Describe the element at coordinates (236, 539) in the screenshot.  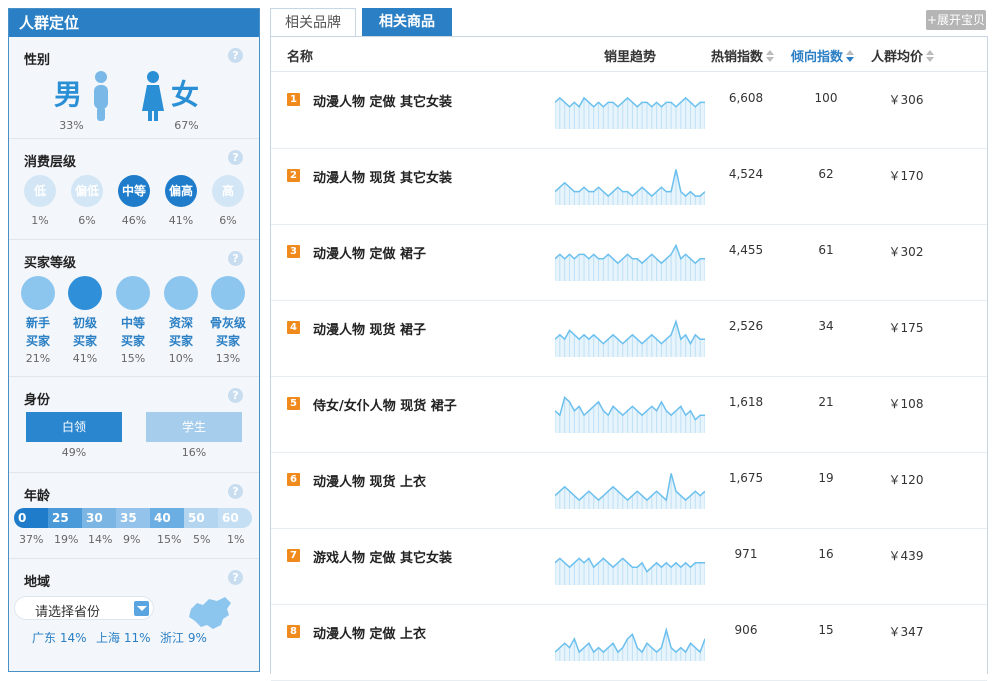
I see `age-pct: 1%` at that location.